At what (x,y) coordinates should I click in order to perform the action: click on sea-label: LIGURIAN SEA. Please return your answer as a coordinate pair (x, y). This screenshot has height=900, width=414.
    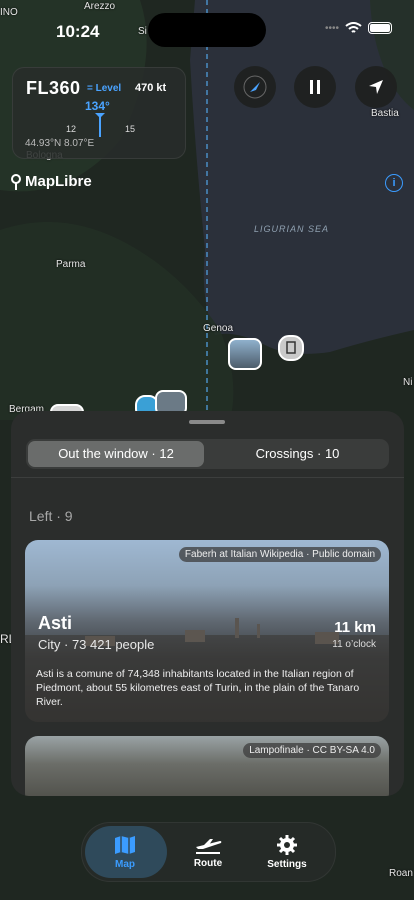
    Looking at the image, I should click on (292, 229).